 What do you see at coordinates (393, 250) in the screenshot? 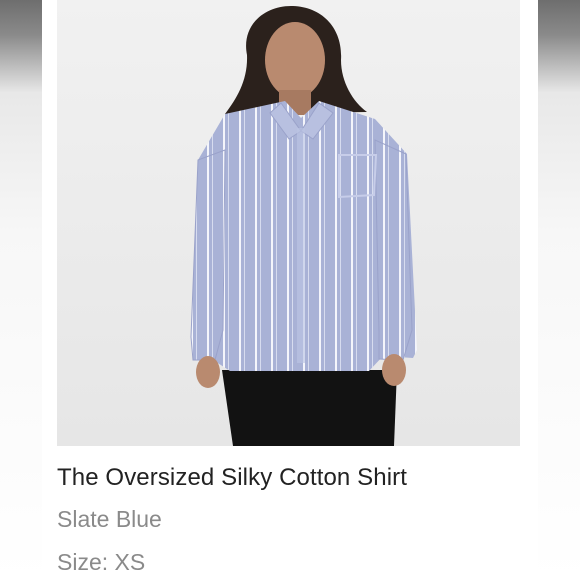
I see `right-sleeve` at bounding box center [393, 250].